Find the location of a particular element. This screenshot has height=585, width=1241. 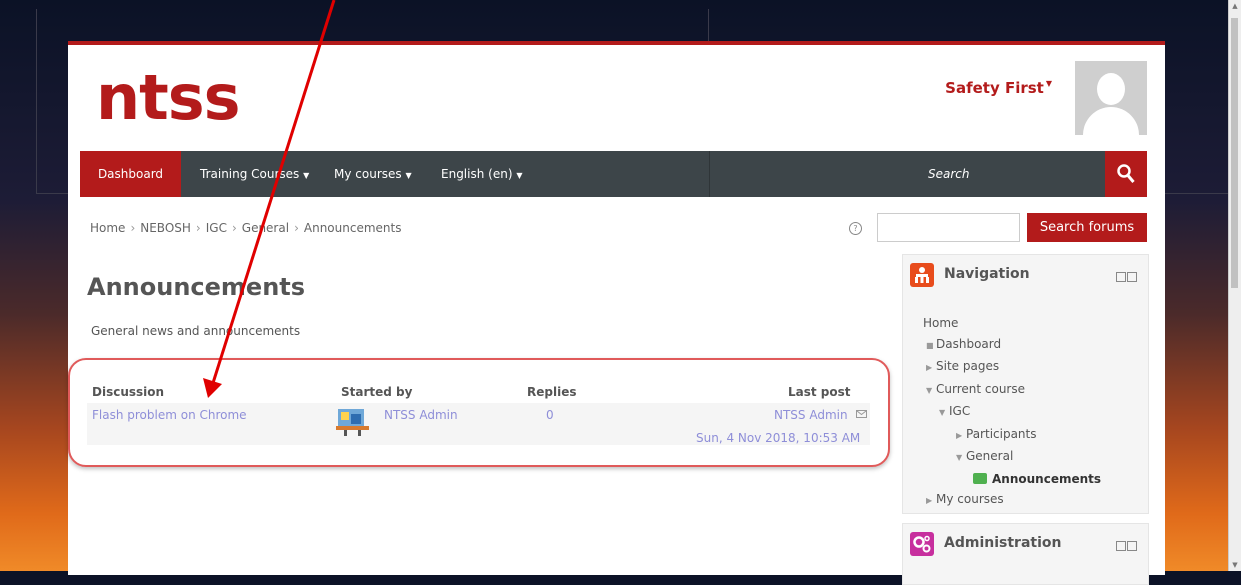

nav-training-courses: Training Courses ▼ is located at coordinates (254, 174).